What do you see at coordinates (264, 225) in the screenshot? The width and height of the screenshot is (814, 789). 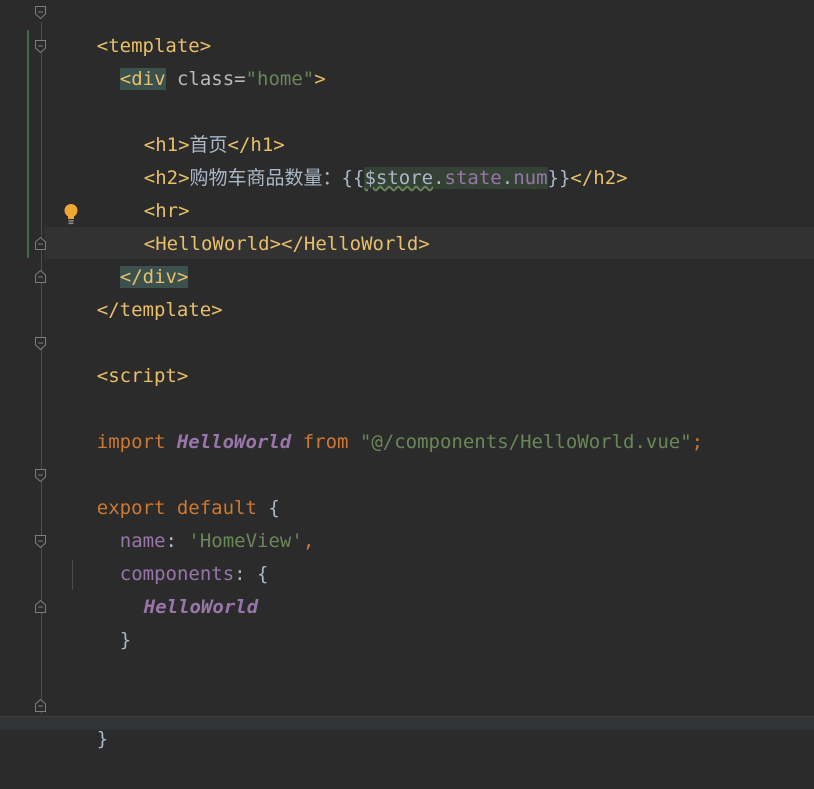 I see `code-line-7: <HelloWorld></HelloWorld>` at bounding box center [264, 225].